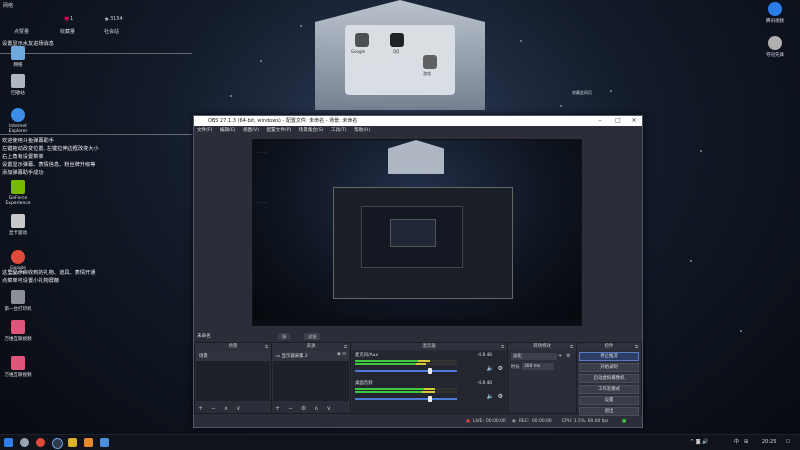  What do you see at coordinates (40, 442) in the screenshot?
I see `chrome-taskbar-icon` at bounding box center [40, 442].